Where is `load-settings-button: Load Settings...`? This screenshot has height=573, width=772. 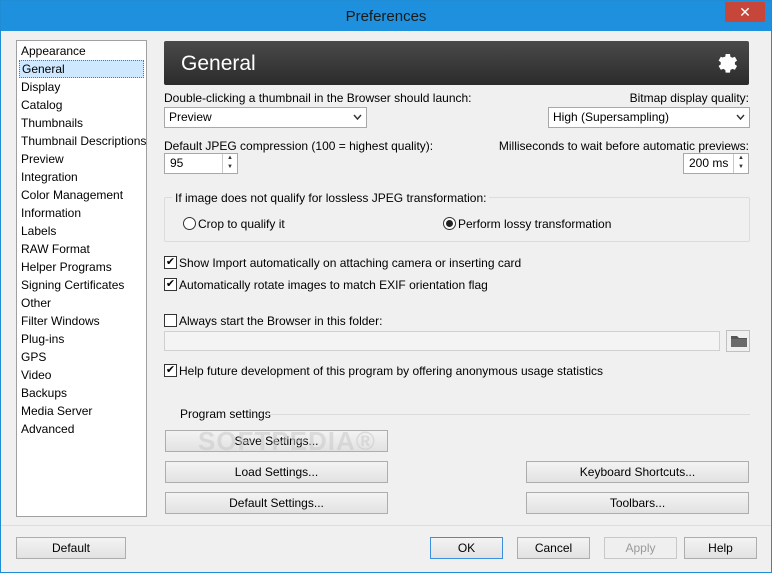
load-settings-button: Load Settings... is located at coordinates (276, 472).